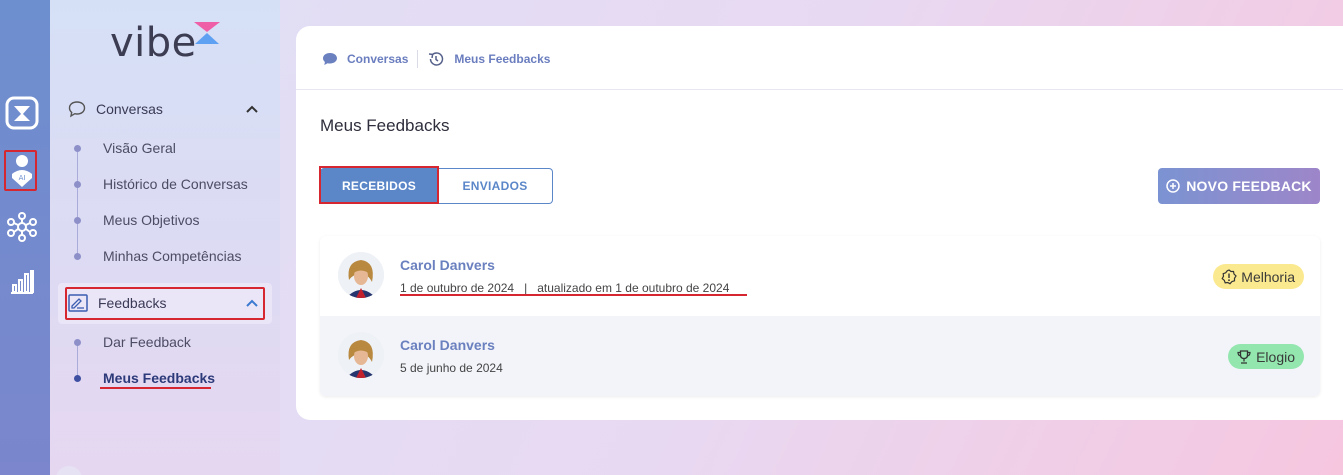 Image resolution: width=1343 pixels, height=475 pixels. Describe the element at coordinates (153, 43) in the screenshot. I see `app-logo: vibe` at that location.